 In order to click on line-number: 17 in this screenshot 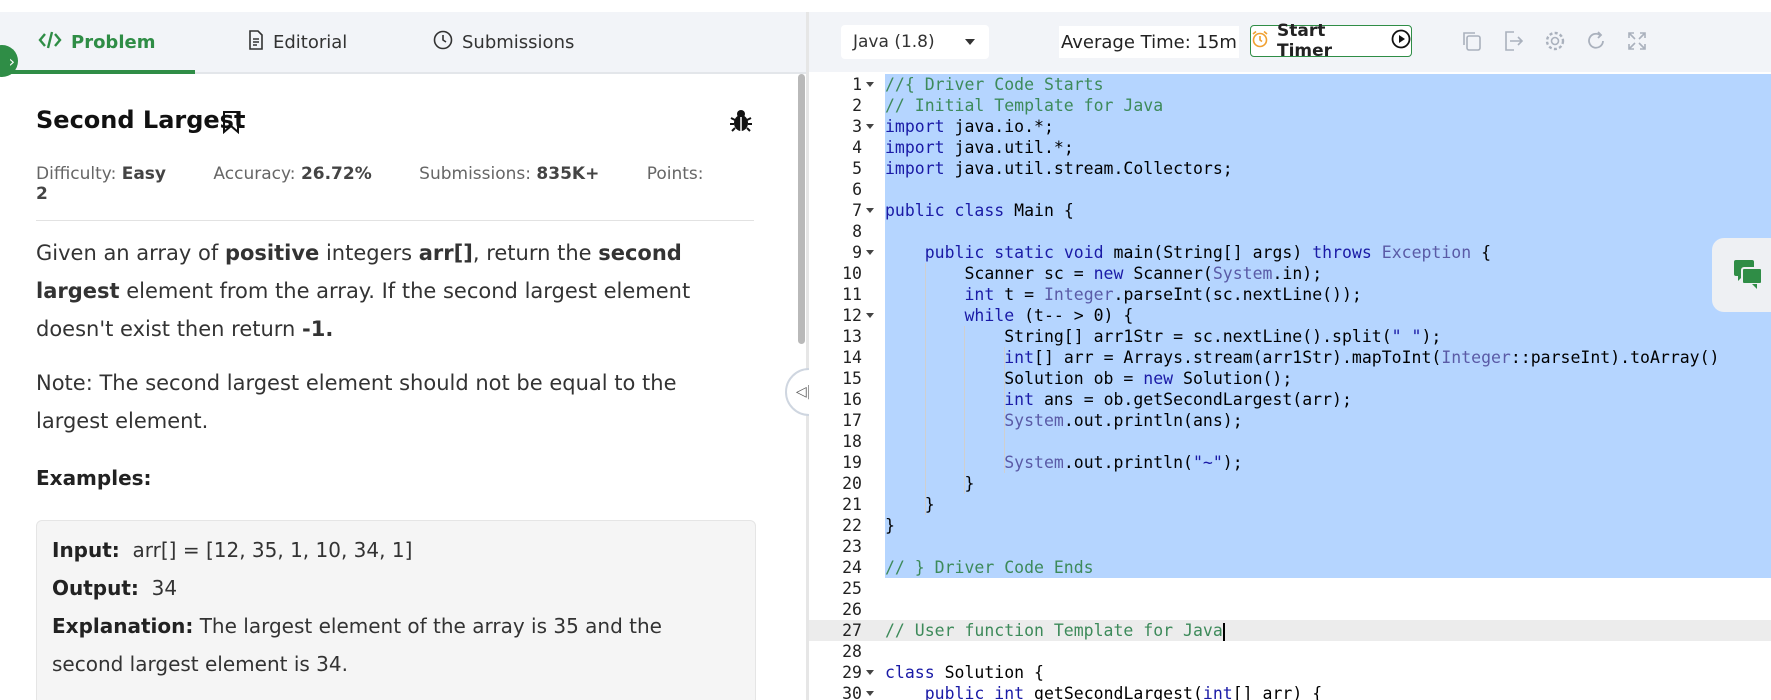, I will do `click(852, 420)`.